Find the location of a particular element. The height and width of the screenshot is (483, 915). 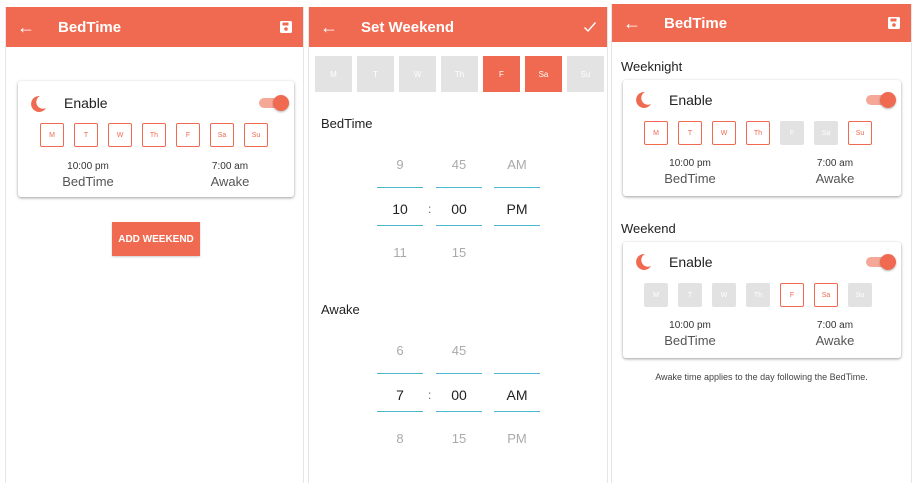

awake-ampm-line-top is located at coordinates (517, 373).